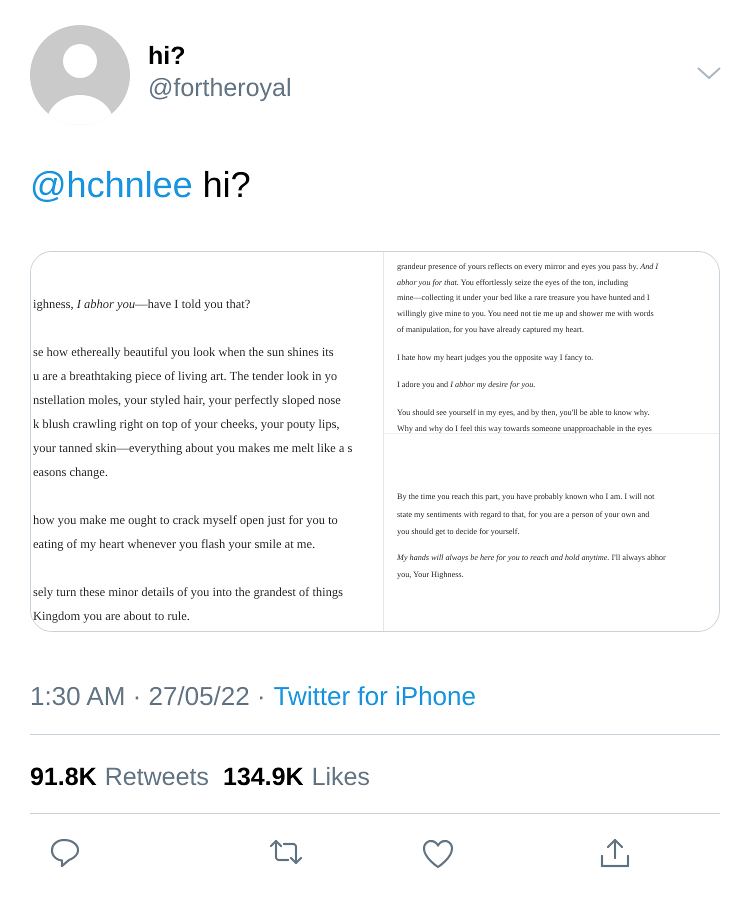 The height and width of the screenshot is (906, 750). I want to click on document-line: ighness, I abhor you—have I told you that?, so click(141, 304).